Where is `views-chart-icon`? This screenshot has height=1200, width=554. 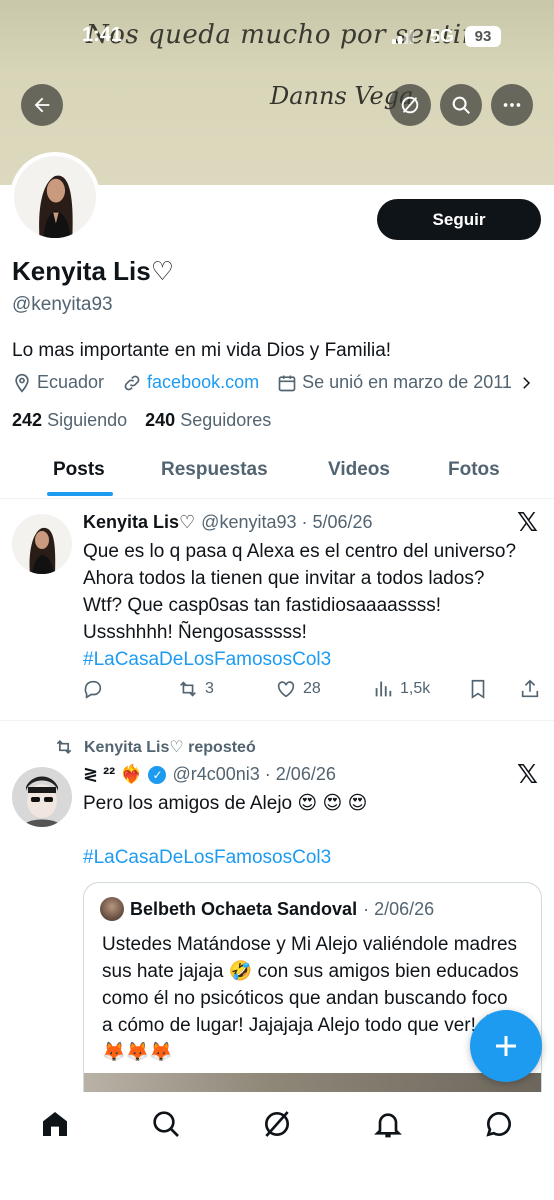 views-chart-icon is located at coordinates (383, 689).